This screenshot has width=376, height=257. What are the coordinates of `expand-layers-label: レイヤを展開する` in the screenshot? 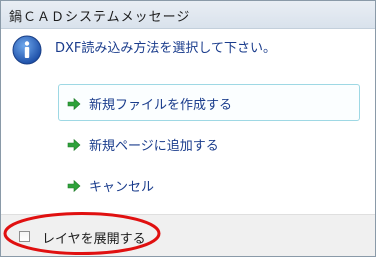 It's located at (94, 237).